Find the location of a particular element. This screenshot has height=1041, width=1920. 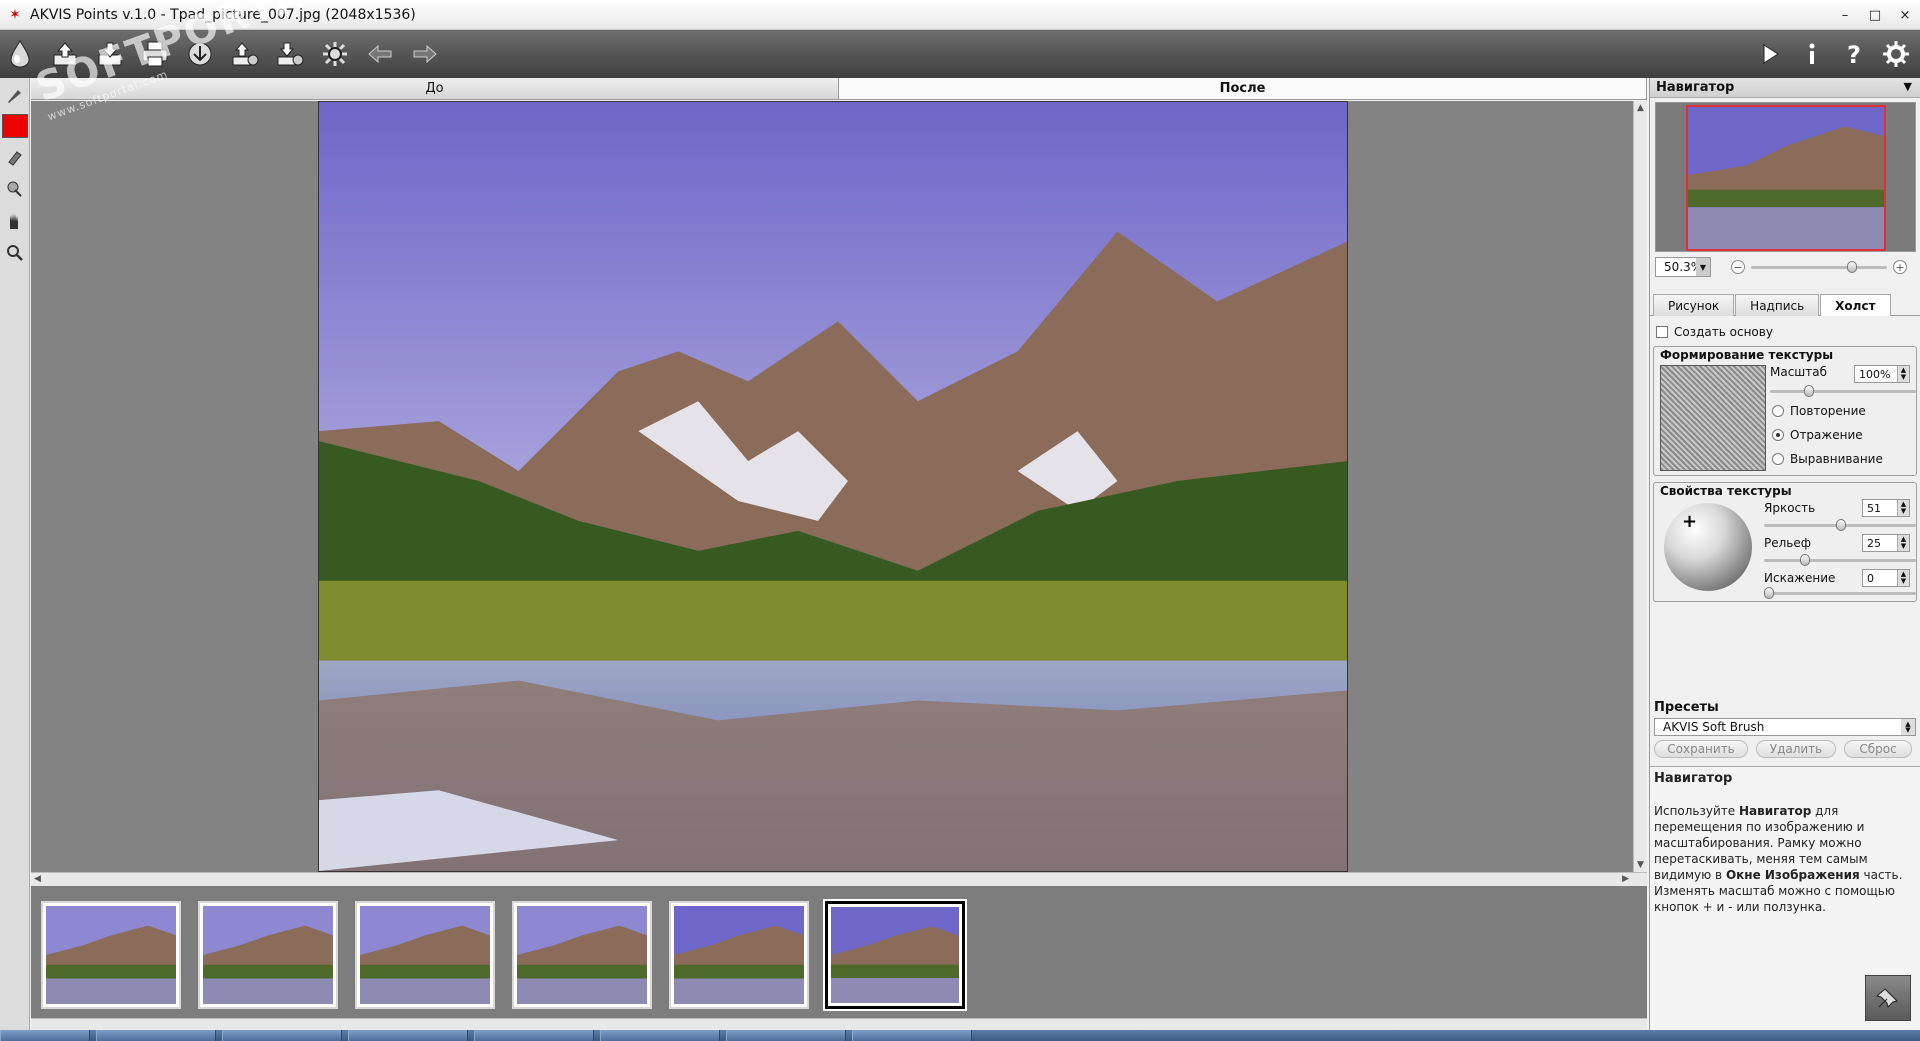

hand-icon is located at coordinates (15, 221).